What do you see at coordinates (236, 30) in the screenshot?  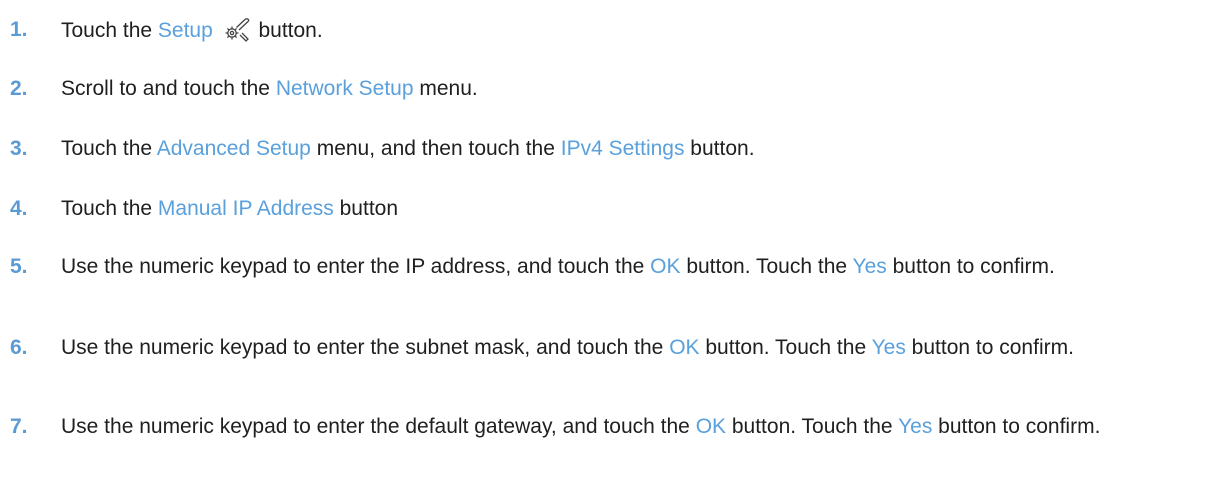 I see `setup-wrench-gear-icon` at bounding box center [236, 30].